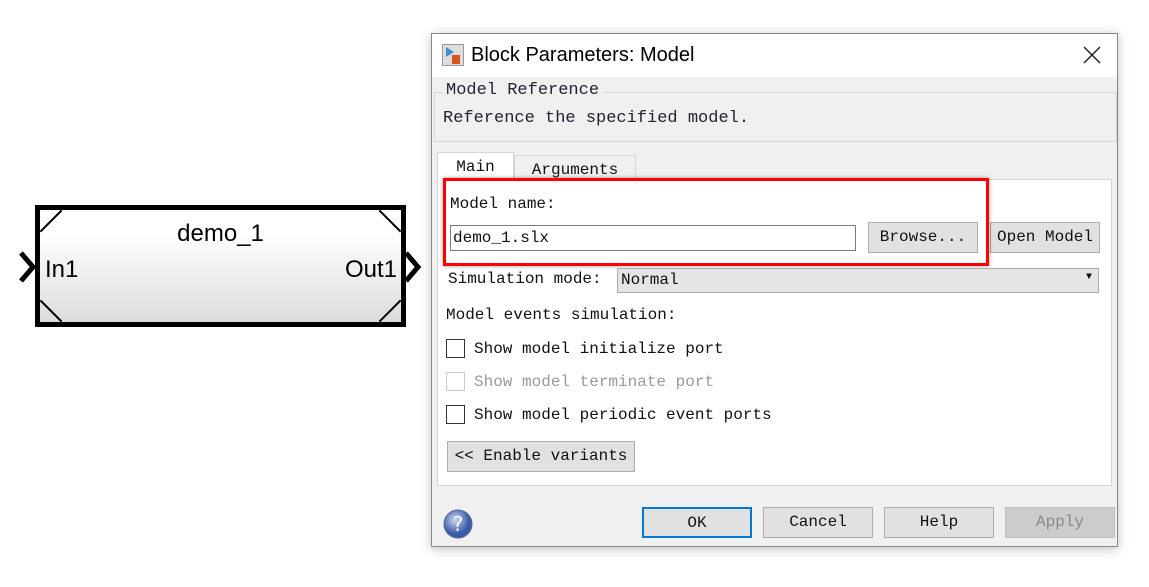 Image resolution: width=1149 pixels, height=587 pixels. I want to click on model-reference-block: demo_1 In1 Out1, so click(220, 266).